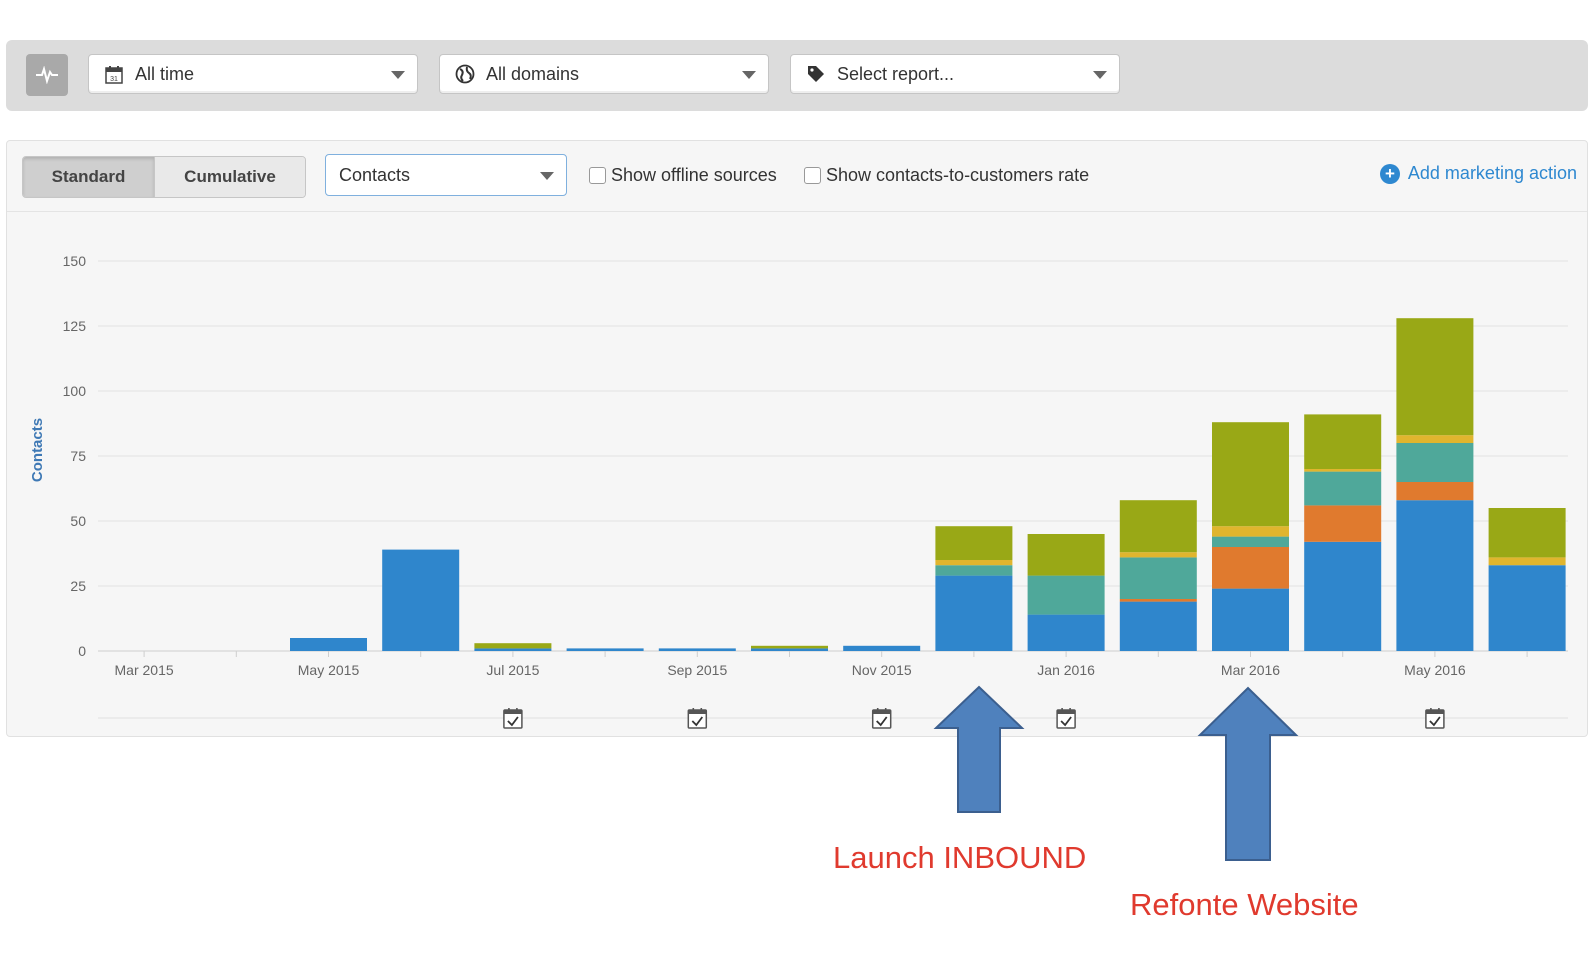  What do you see at coordinates (1244, 904) in the screenshot?
I see `refonte-website-annotation: Refonte Website` at bounding box center [1244, 904].